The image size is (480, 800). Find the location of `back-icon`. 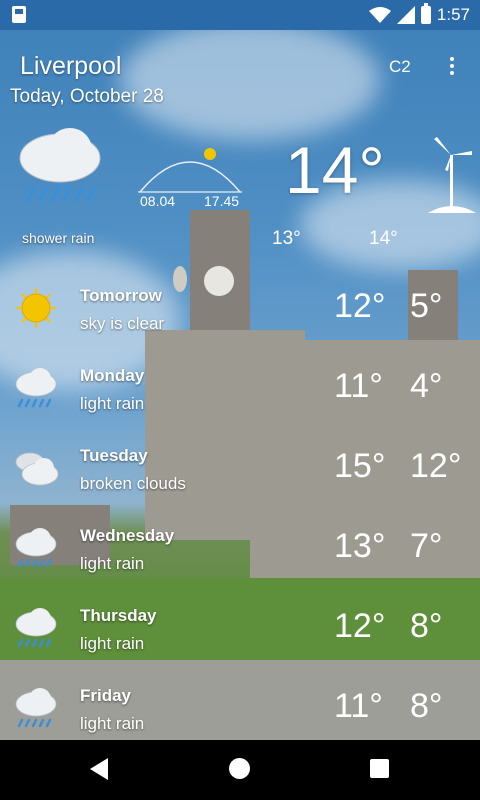

back-icon is located at coordinates (99, 769).